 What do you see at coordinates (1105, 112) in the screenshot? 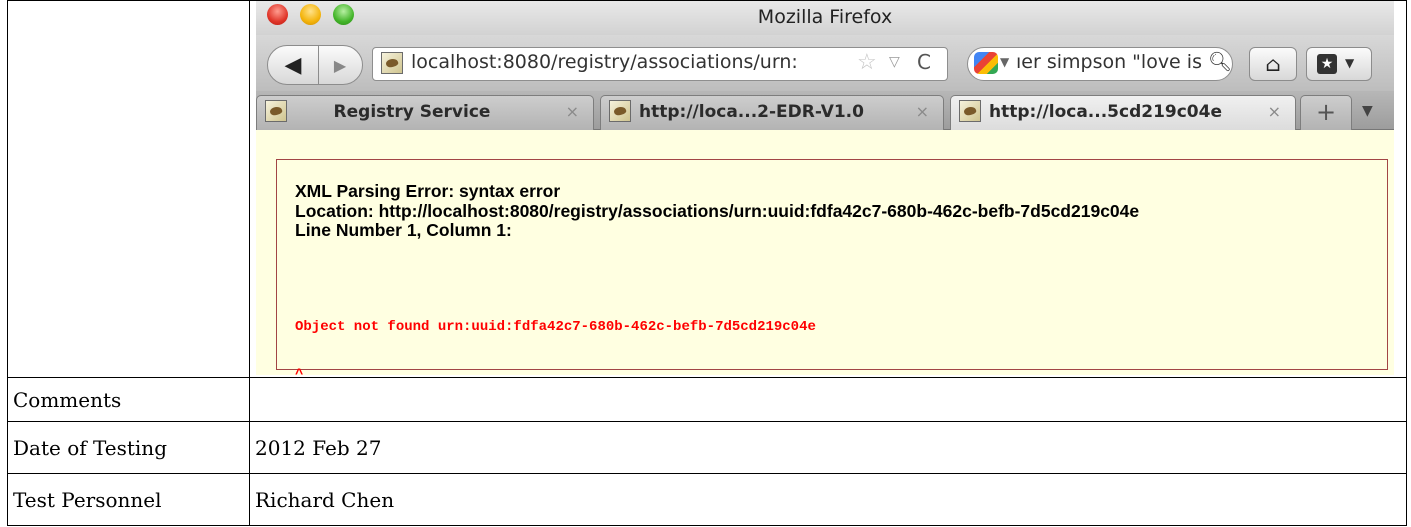
I see `tab-label: http://loca...5cd219c04e` at bounding box center [1105, 112].